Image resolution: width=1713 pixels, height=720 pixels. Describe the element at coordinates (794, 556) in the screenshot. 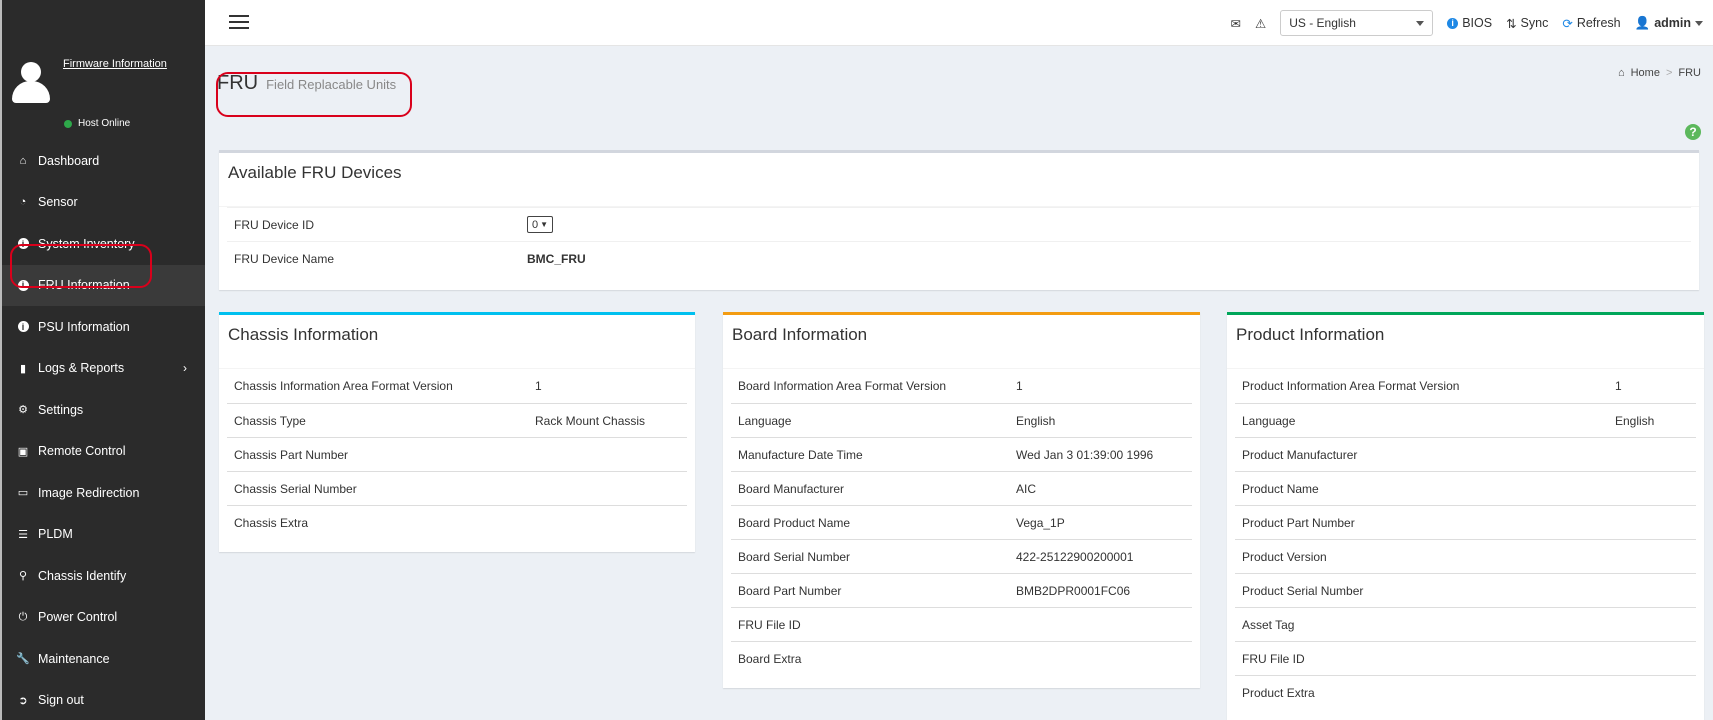

I see `board-field-key: Board Serial Number` at that location.